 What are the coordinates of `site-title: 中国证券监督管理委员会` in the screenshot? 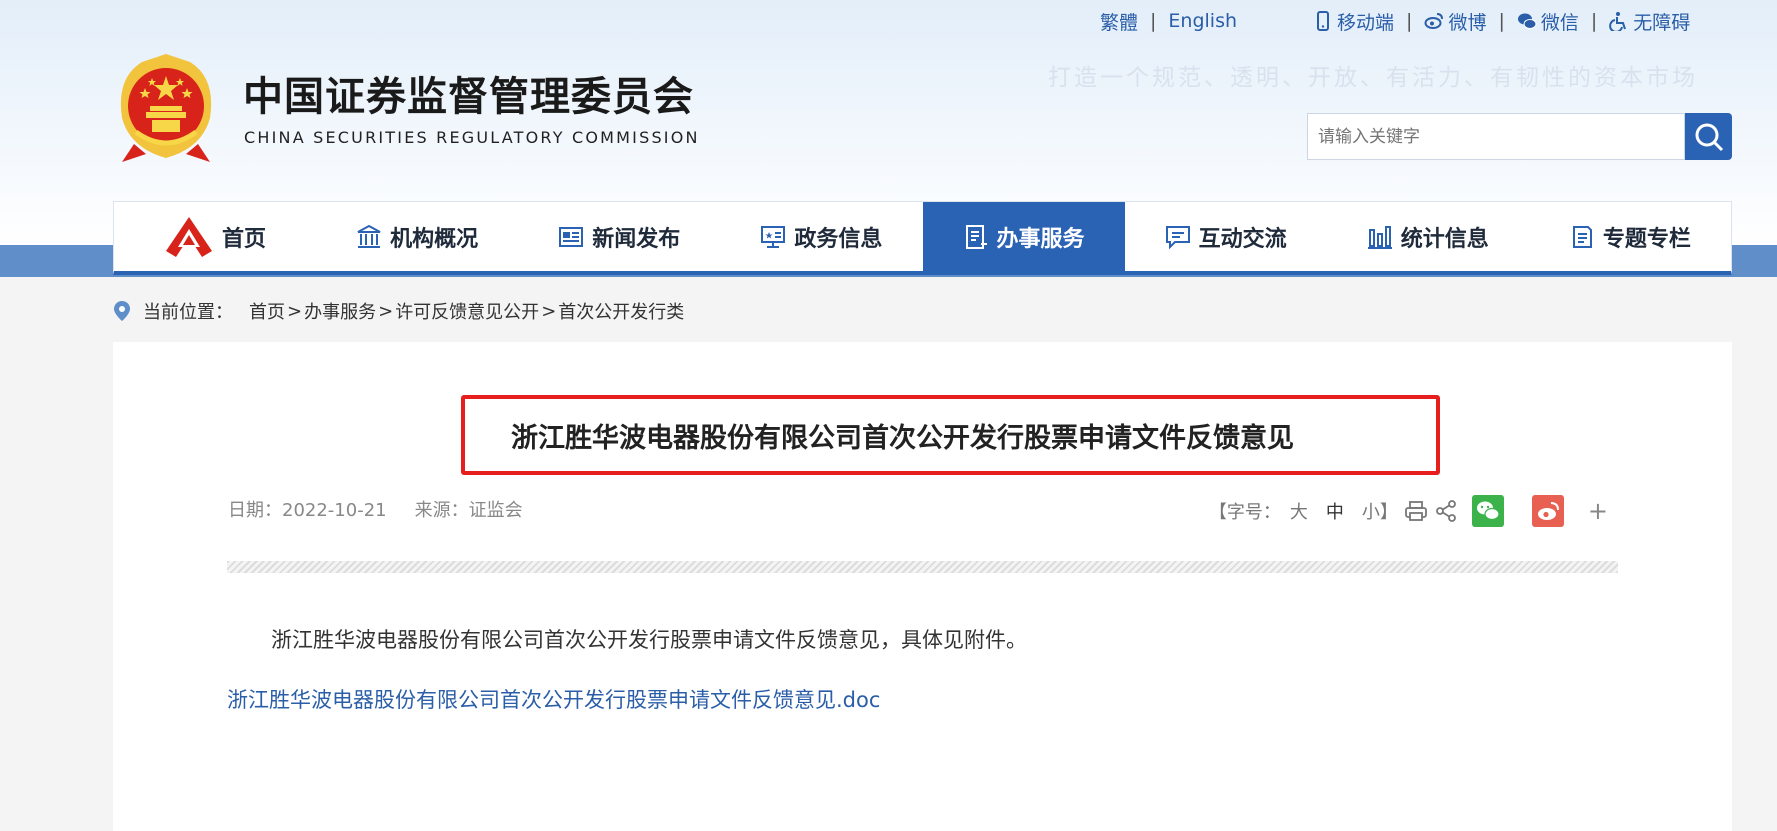 It's located at (468, 97).